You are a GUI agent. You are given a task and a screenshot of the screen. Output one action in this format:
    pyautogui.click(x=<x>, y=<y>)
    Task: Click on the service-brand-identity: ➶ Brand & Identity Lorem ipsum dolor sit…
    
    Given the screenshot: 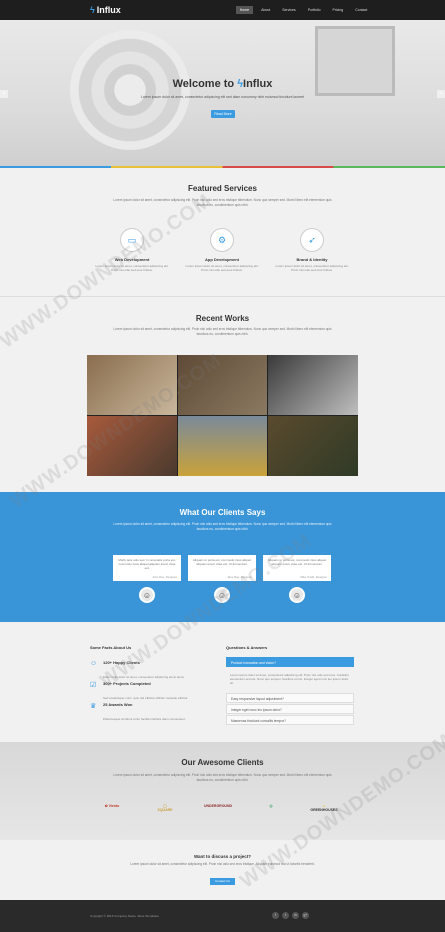 What is the action you would take?
    pyautogui.click(x=312, y=250)
    